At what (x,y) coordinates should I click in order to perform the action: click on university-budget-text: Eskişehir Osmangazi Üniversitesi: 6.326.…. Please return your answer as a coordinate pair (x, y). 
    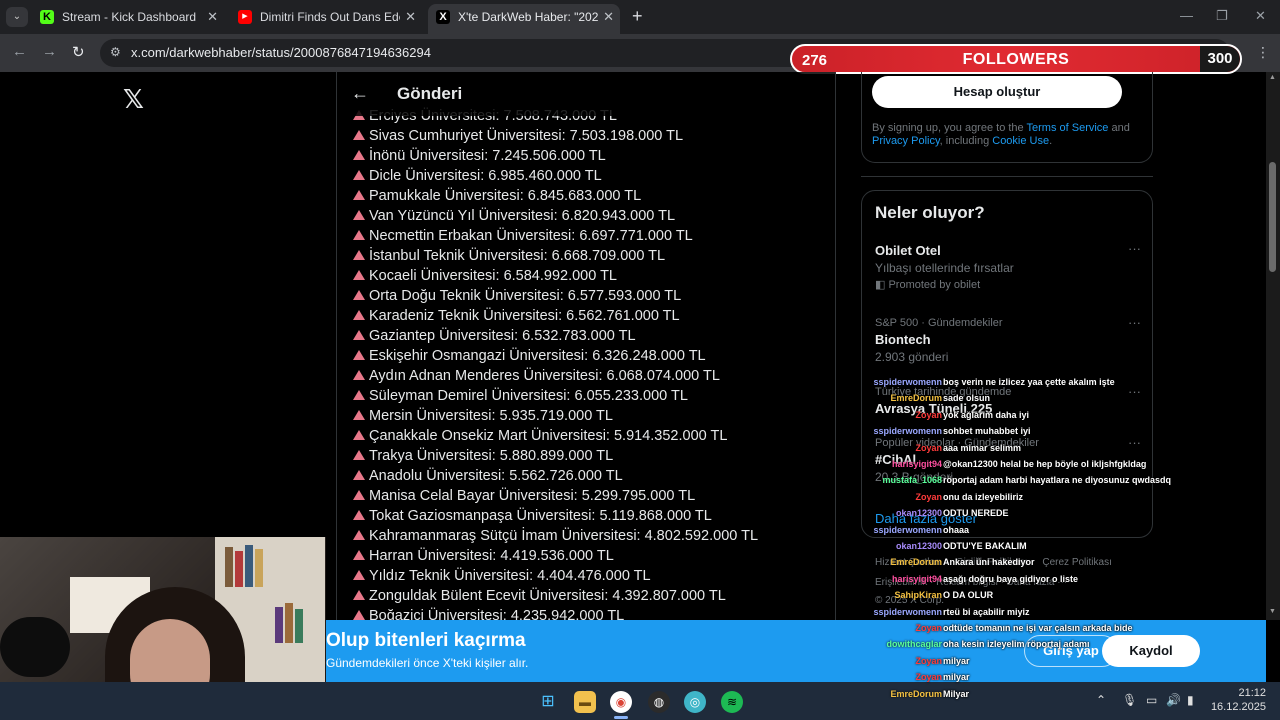
    Looking at the image, I should click on (537, 356).